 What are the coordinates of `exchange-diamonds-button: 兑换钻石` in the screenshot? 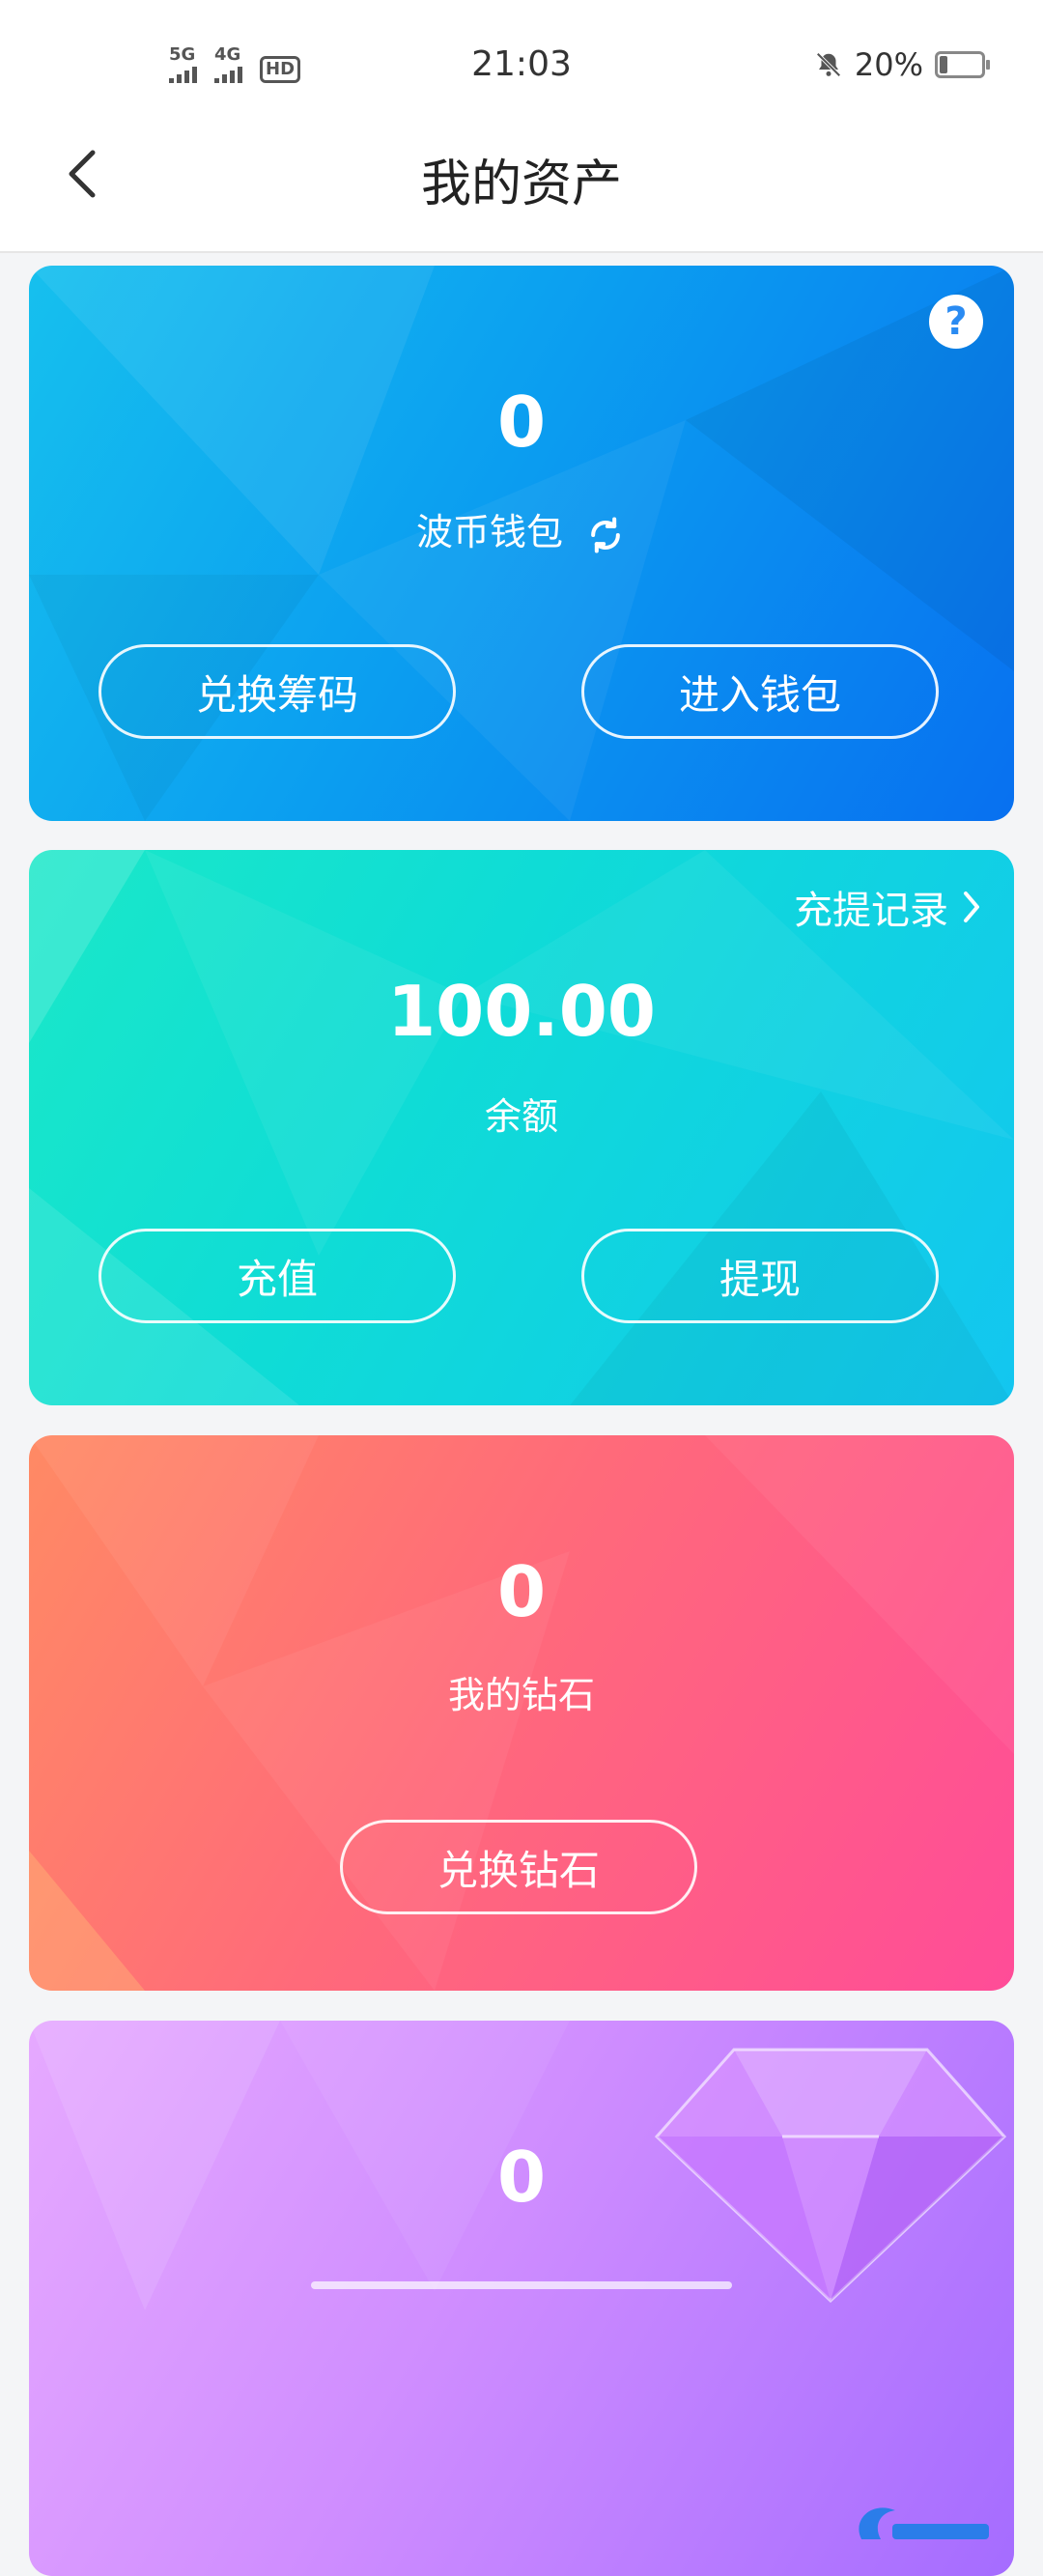 It's located at (518, 1867).